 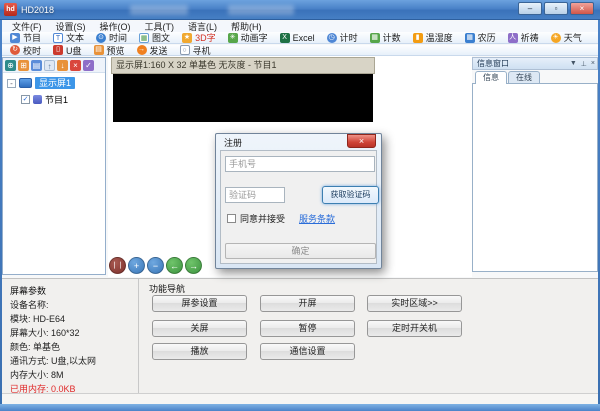 What do you see at coordinates (385, 37) in the screenshot?
I see `toolbar-item-counter: ▦ 计数` at bounding box center [385, 37].